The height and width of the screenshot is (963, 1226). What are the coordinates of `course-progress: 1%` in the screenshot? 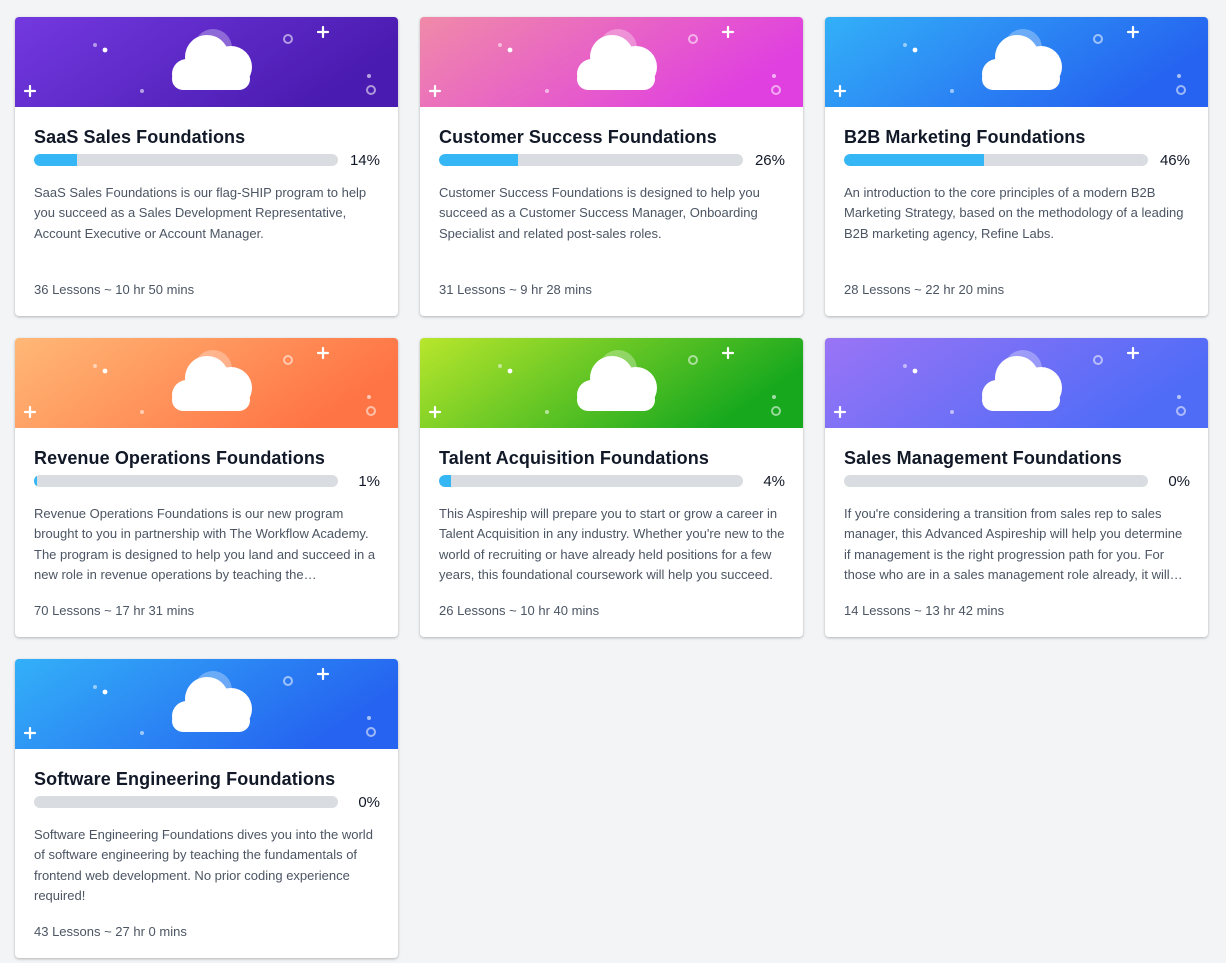 It's located at (207, 481).